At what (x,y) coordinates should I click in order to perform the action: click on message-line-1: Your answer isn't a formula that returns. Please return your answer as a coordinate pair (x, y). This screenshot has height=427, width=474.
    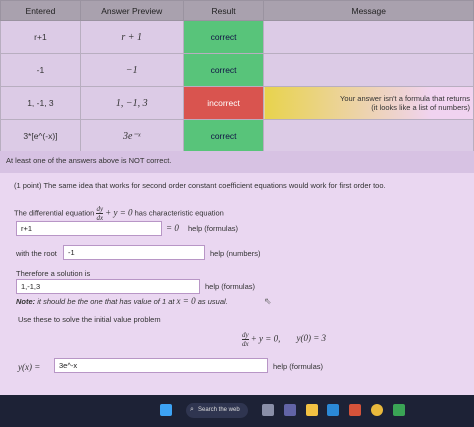
    Looking at the image, I should click on (405, 98).